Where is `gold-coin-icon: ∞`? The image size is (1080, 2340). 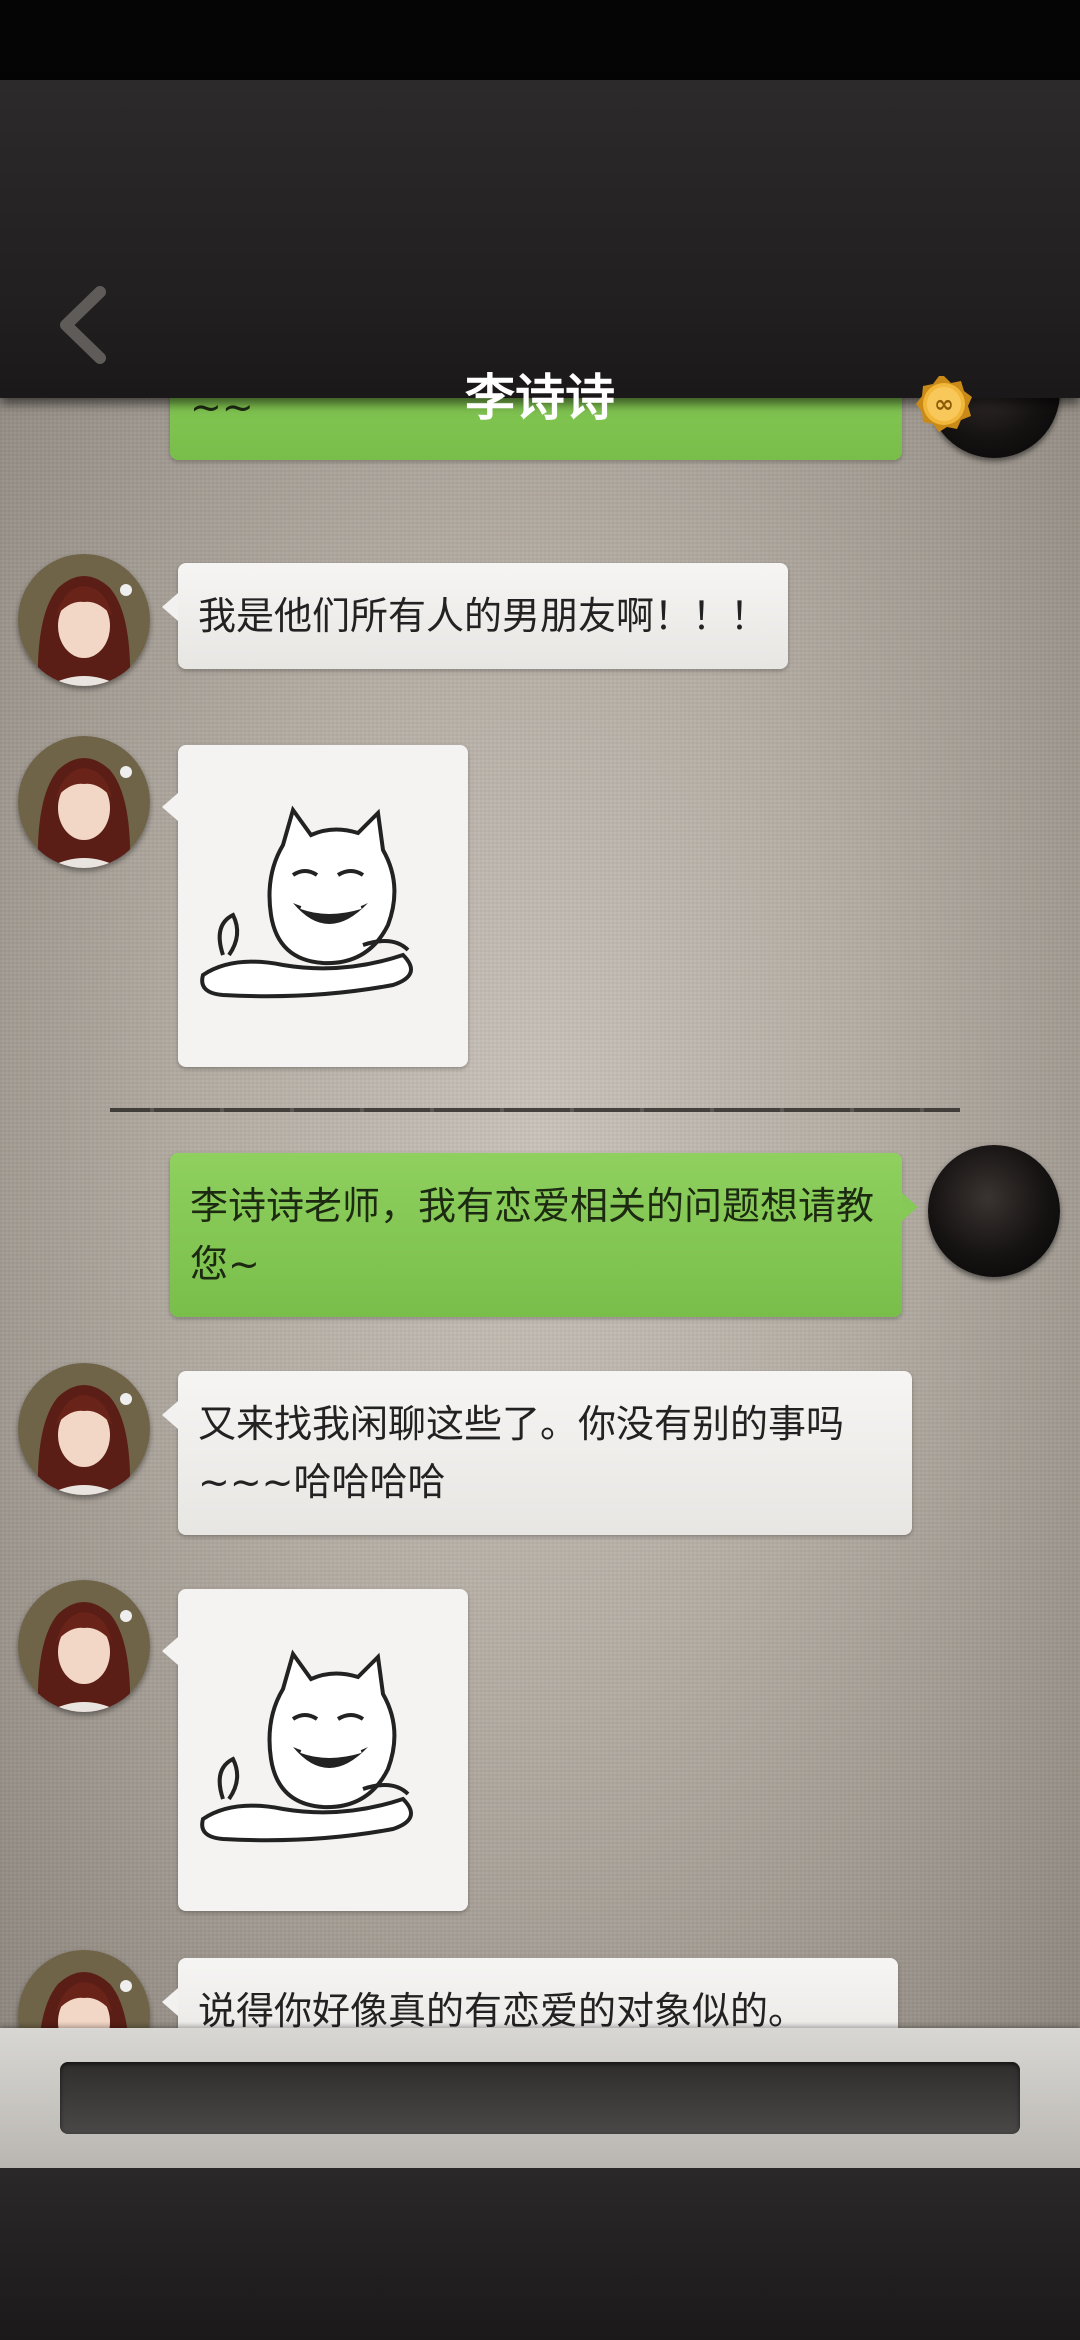
gold-coin-icon: ∞ is located at coordinates (944, 404).